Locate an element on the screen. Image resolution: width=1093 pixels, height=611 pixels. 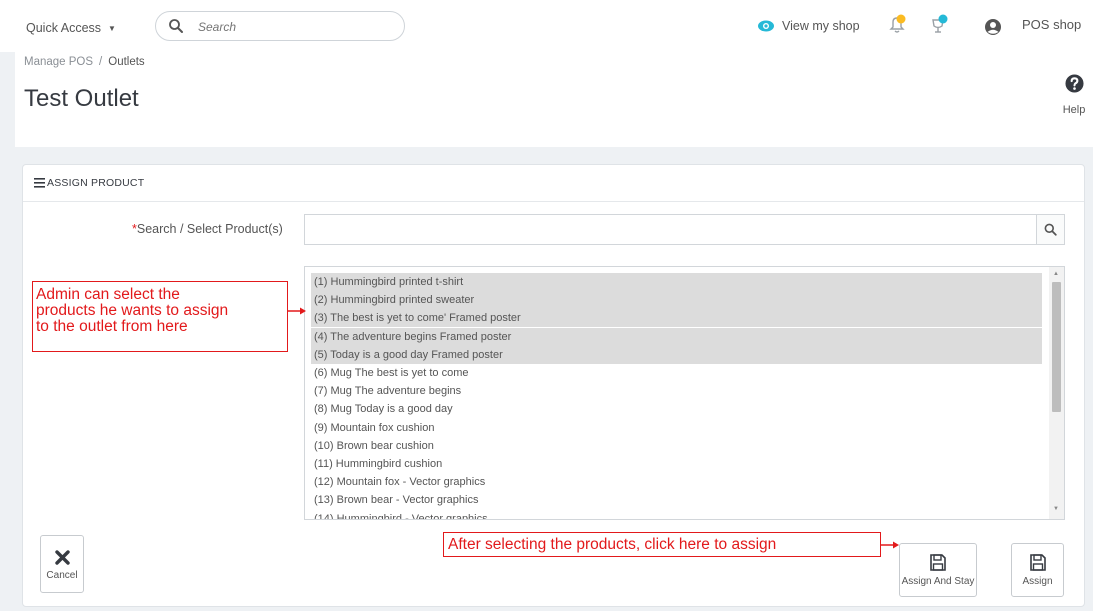
product-option: (12) Mountain fox - Vector graphics is located at coordinates (676, 482).